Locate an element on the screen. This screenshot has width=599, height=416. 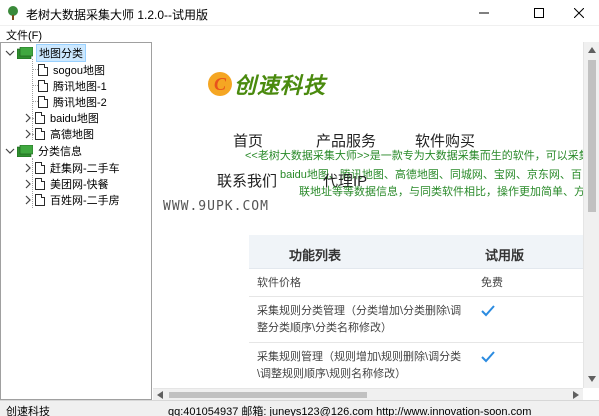
company-logo: C 创速科技 is located at coordinates (267, 84).